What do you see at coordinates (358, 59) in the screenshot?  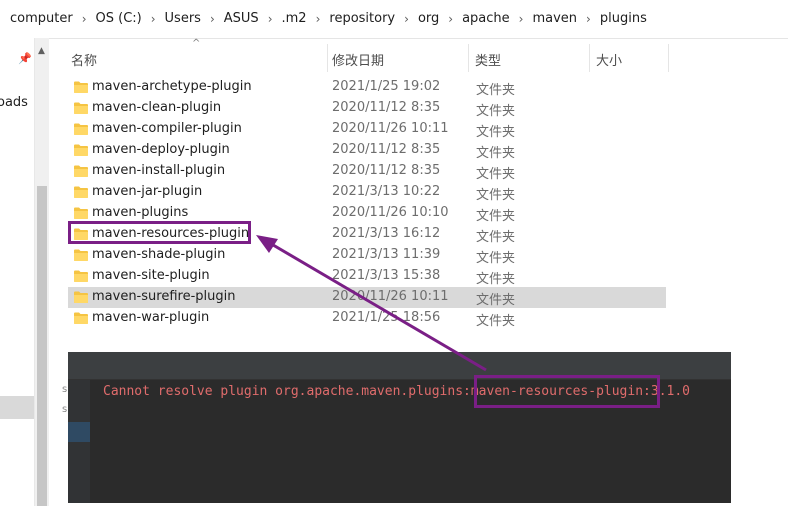 I see `column-date: 修改日期` at bounding box center [358, 59].